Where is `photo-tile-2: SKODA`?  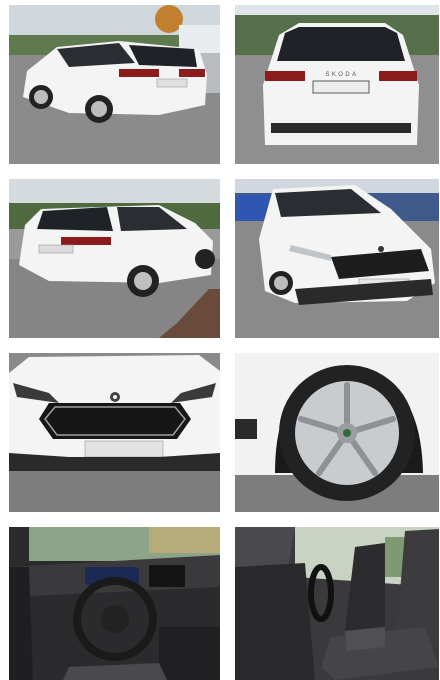
photo-tile-2: SKODA is located at coordinates (337, 84).